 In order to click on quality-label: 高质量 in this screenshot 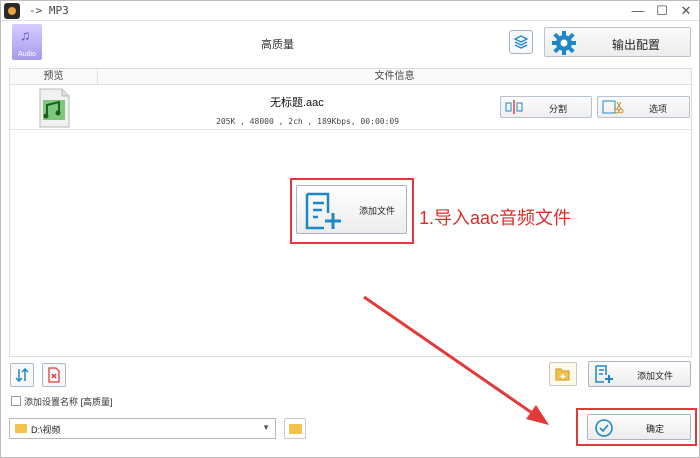, I will do `click(277, 45)`.